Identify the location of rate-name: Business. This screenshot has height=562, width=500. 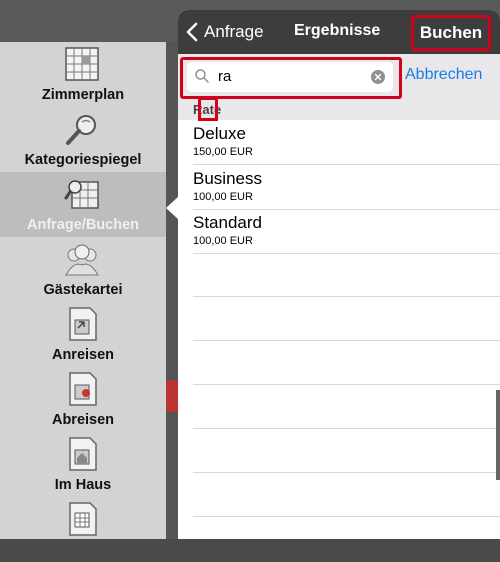
(227, 178).